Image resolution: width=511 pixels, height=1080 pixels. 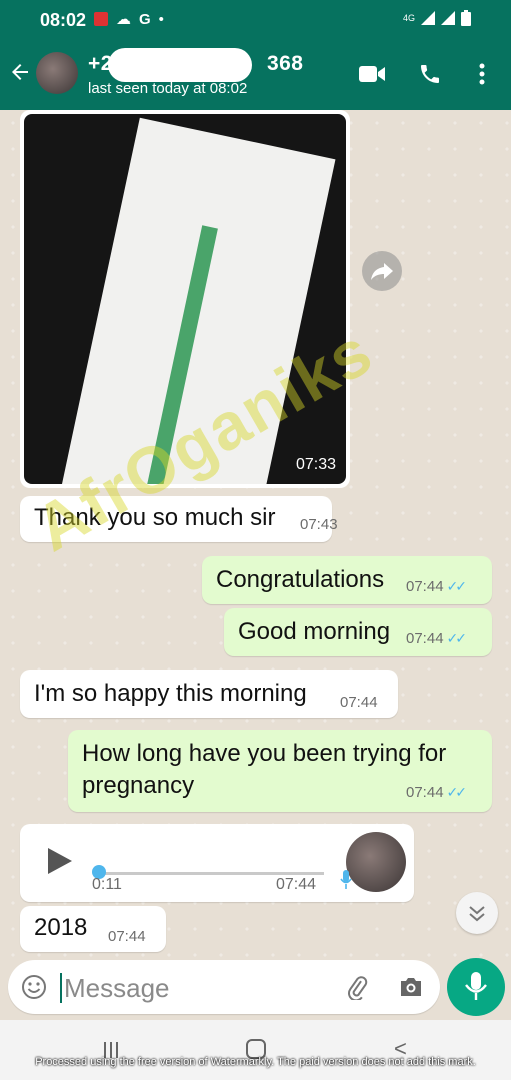 I want to click on signal-icon, so click(x=428, y=18).